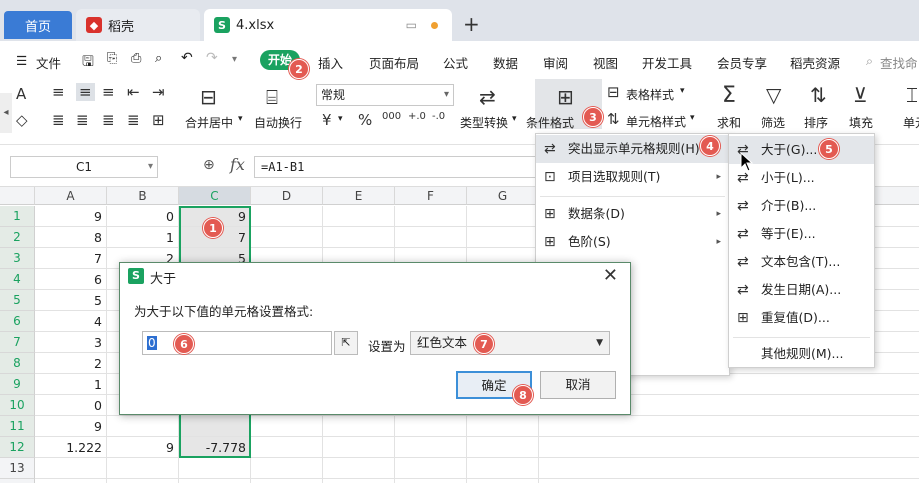 Image resolution: width=919 pixels, height=483 pixels. What do you see at coordinates (158, 120) in the screenshot?
I see `distributed-icon: ⊞` at bounding box center [158, 120].